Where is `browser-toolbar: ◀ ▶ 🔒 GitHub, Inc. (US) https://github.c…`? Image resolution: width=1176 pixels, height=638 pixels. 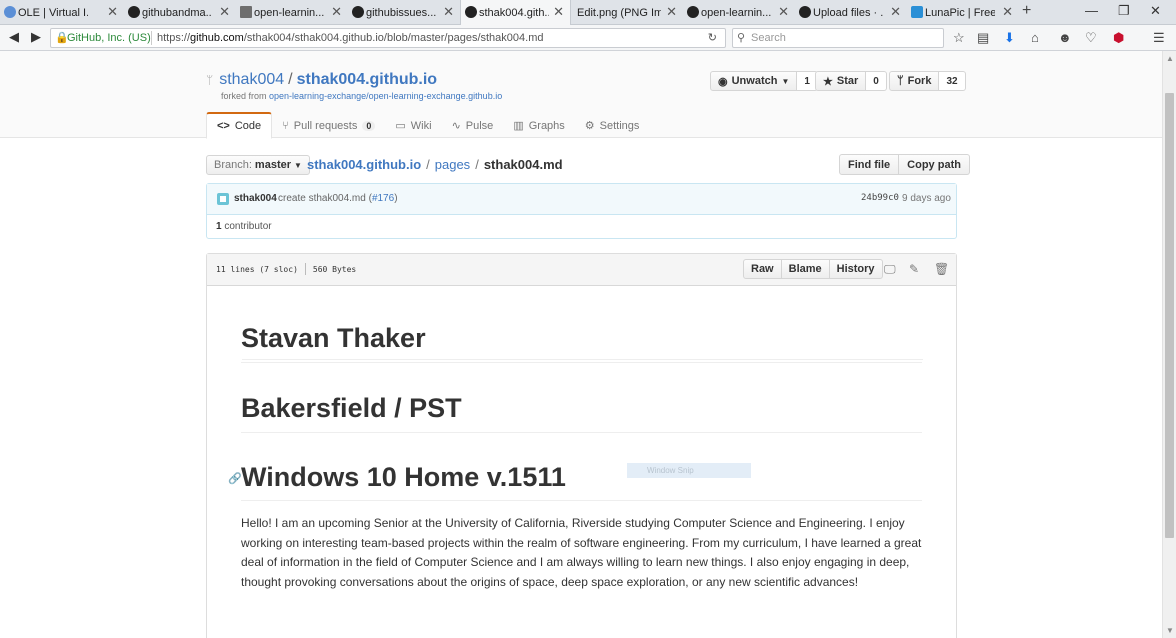
browser-toolbar: ◀ ▶ 🔒 GitHub, Inc. (US) https://github.c… is located at coordinates (588, 38).